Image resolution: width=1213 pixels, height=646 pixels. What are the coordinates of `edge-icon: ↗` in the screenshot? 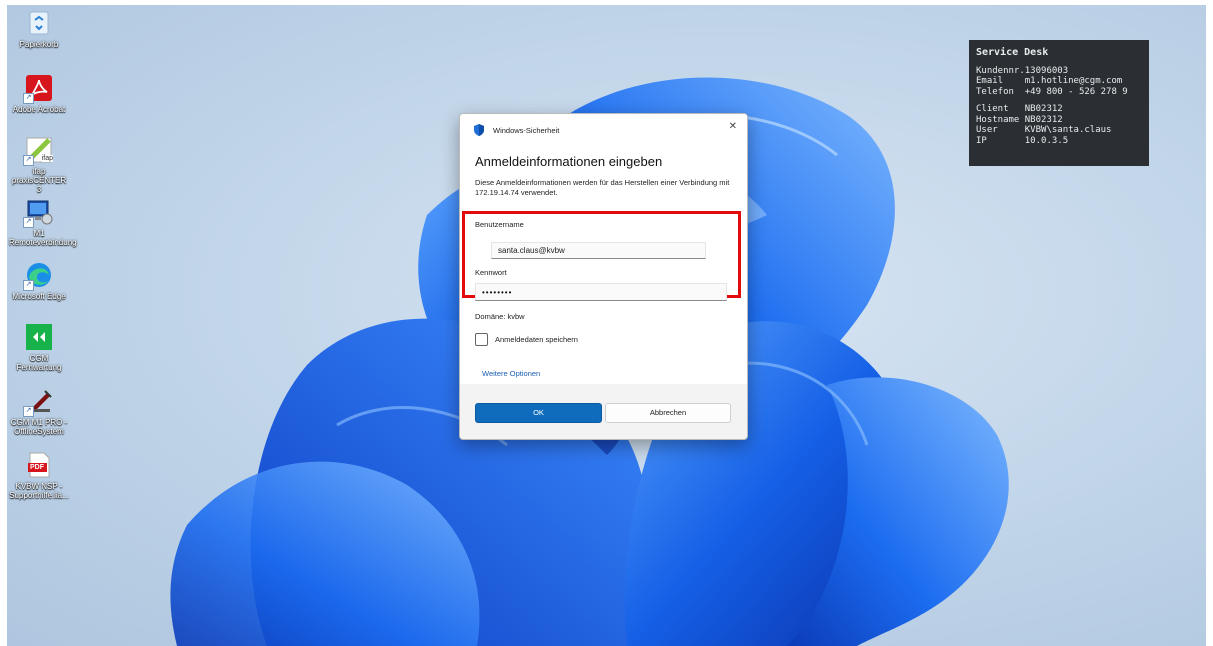 It's located at (38, 276).